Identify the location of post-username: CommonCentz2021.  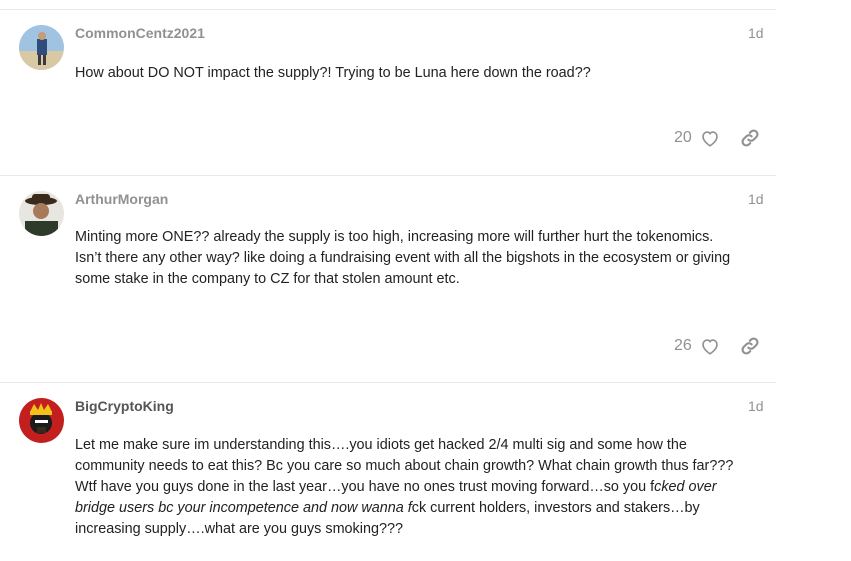
(140, 33).